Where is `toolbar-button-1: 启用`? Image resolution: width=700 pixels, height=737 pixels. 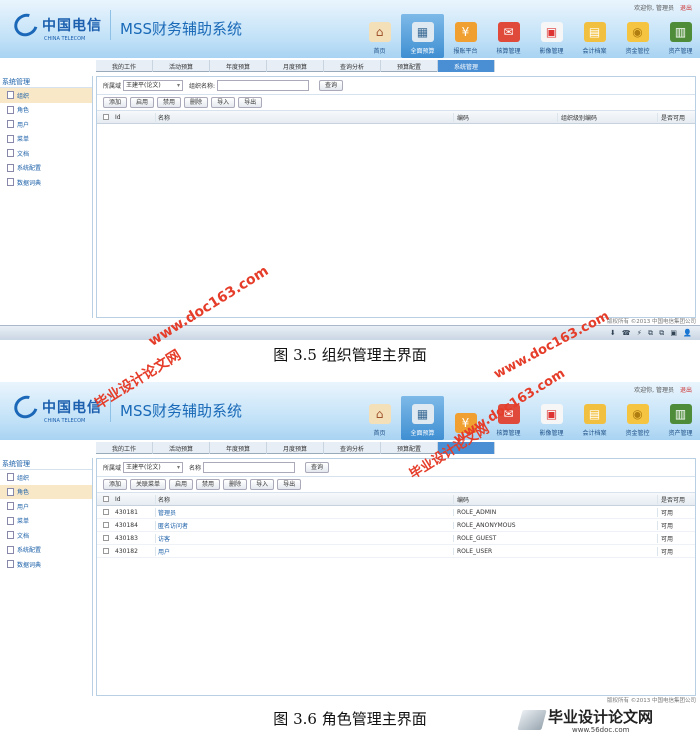
toolbar-button-1: 启用 is located at coordinates (142, 102).